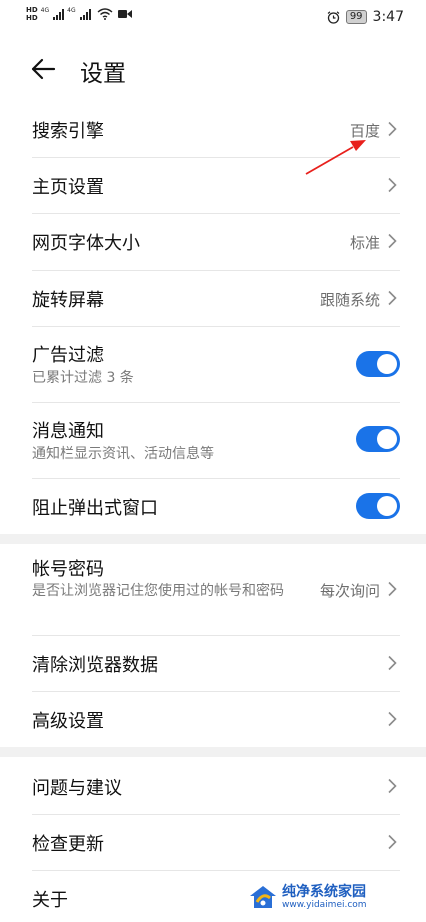 The width and height of the screenshot is (426, 922). I want to click on network-type-2: 4G, so click(71, 10).